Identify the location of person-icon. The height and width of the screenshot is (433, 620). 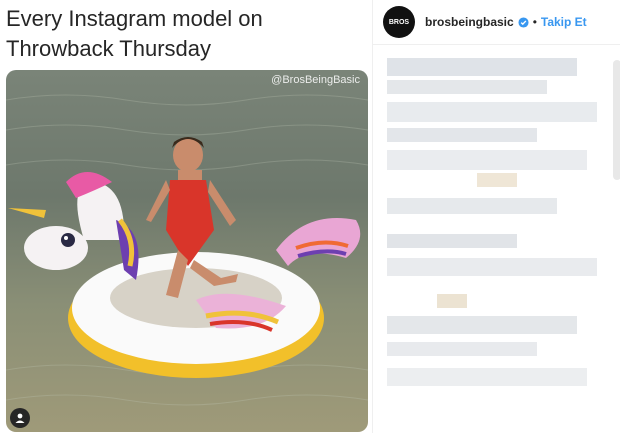
(20, 418).